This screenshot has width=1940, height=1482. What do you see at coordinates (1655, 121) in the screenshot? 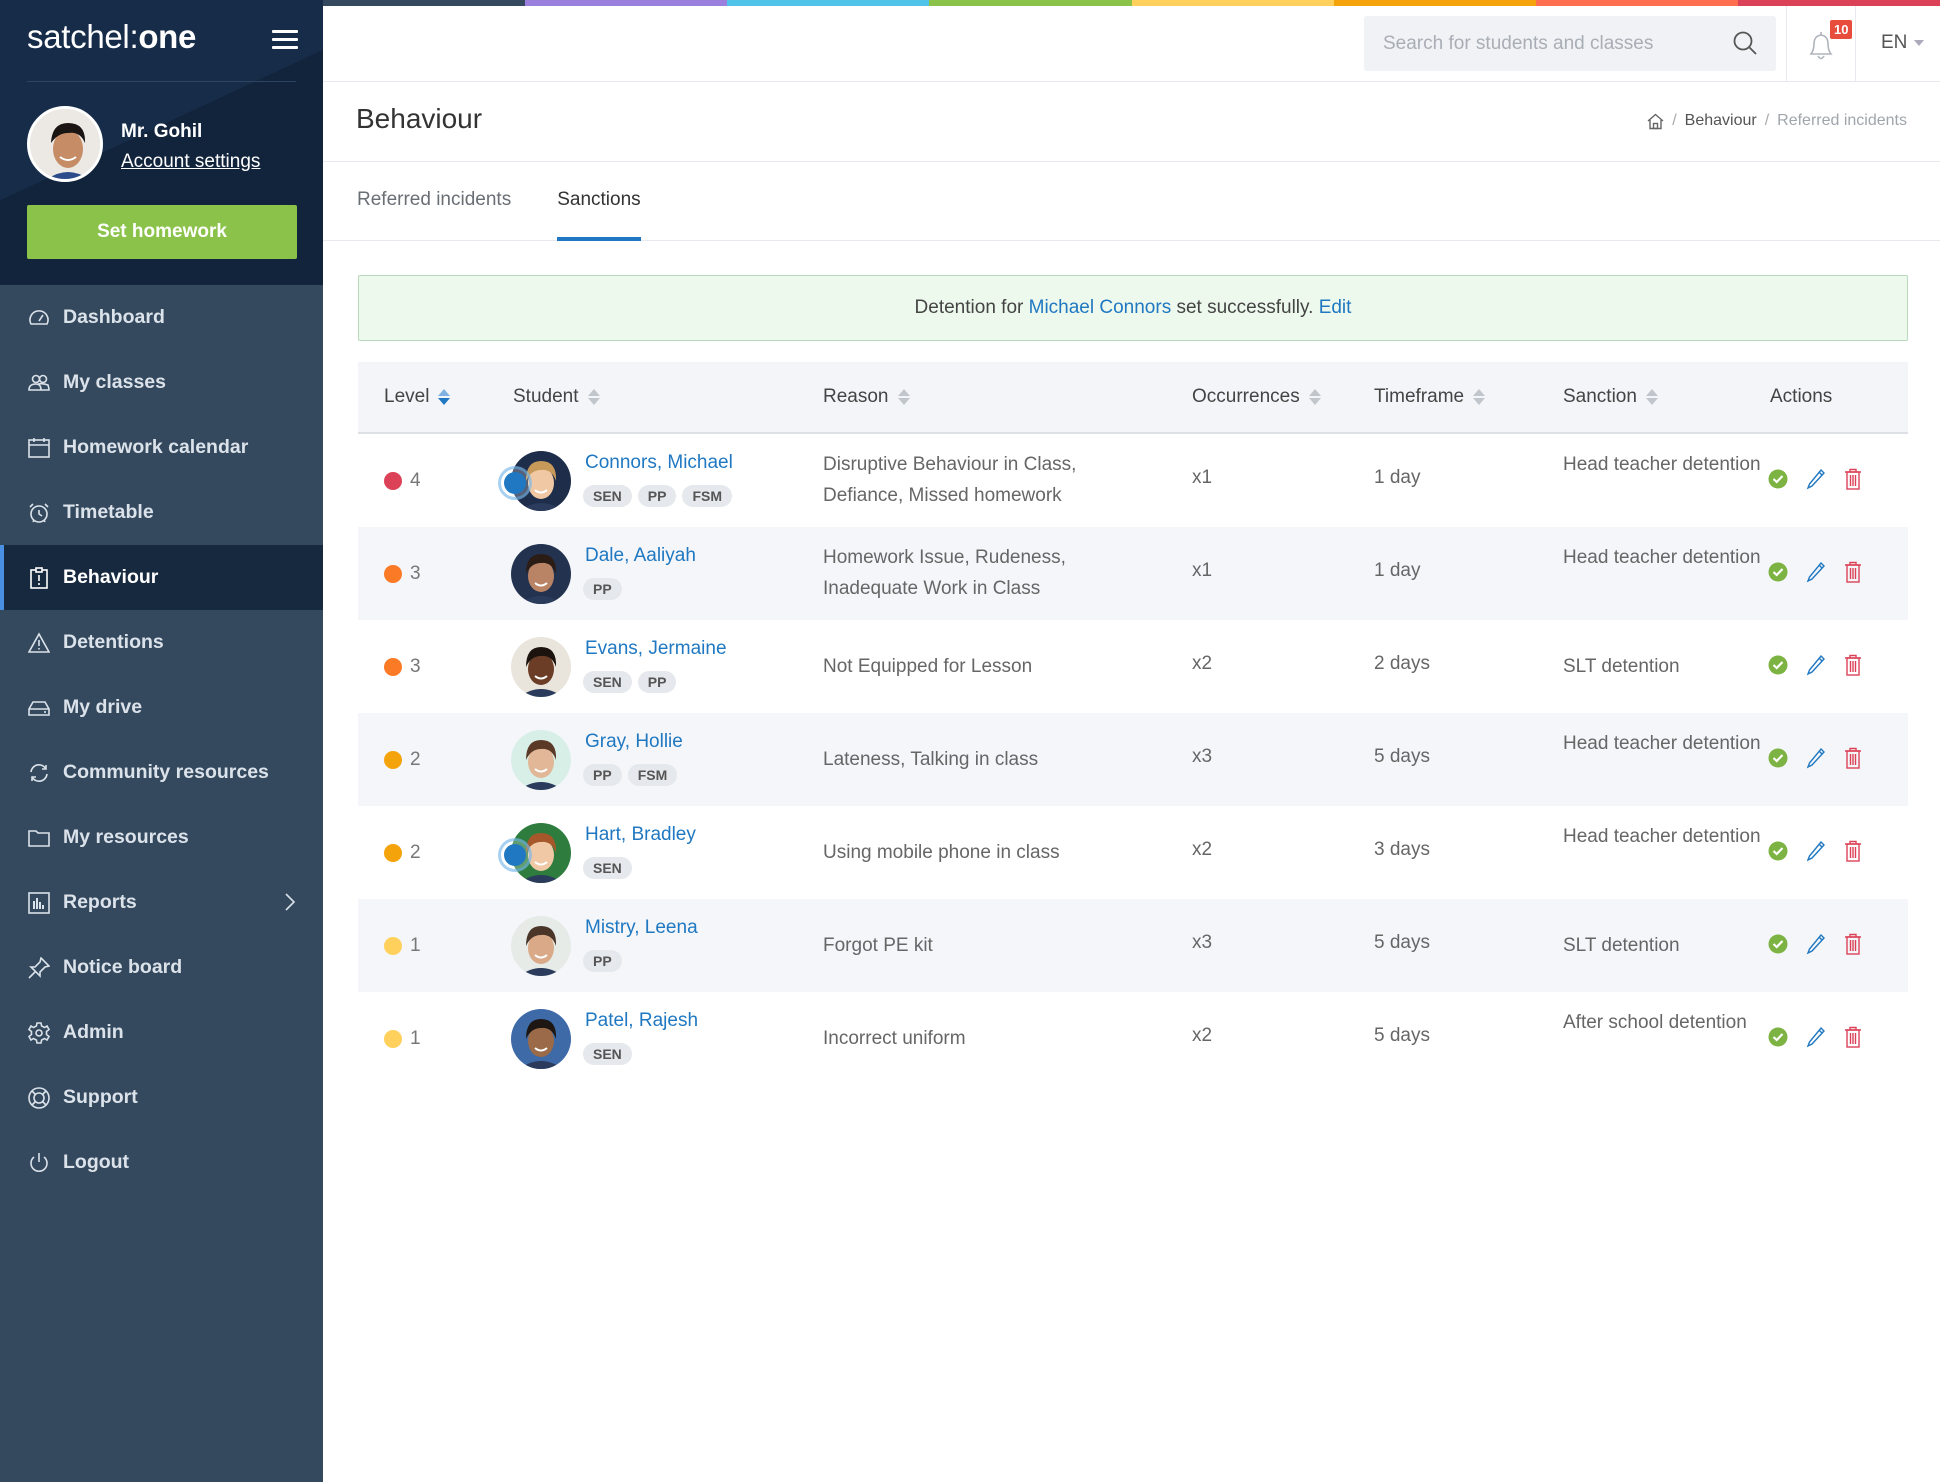
I see `home-icon` at bounding box center [1655, 121].